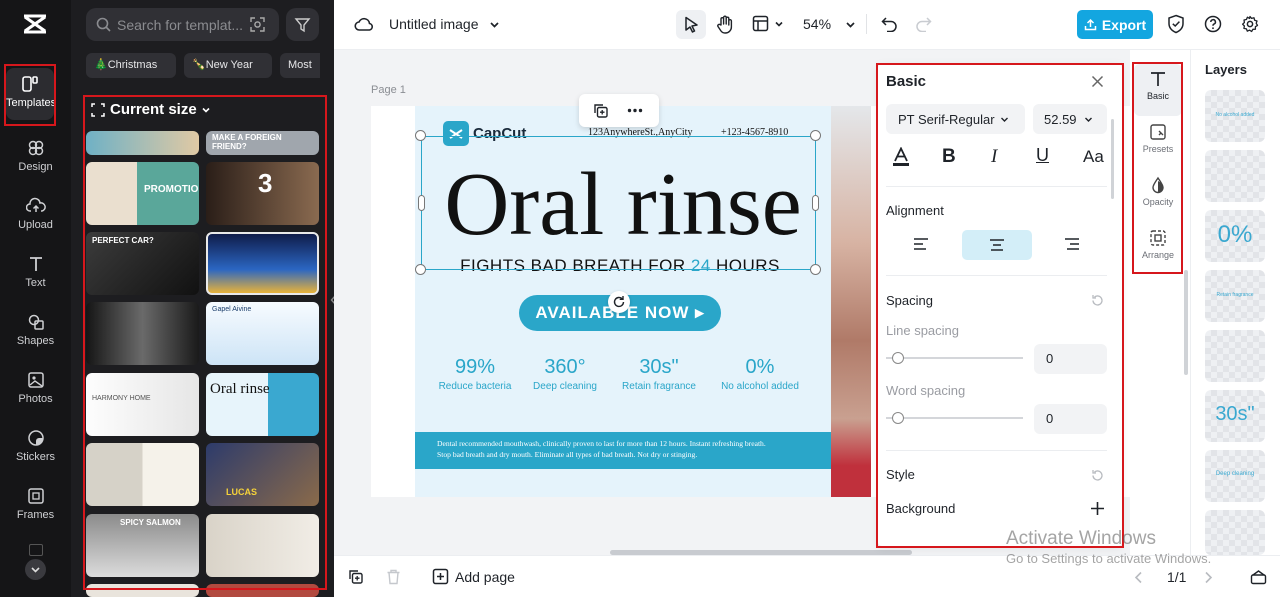 This screenshot has width=1280, height=597. Describe the element at coordinates (601, 111) in the screenshot. I see `duplicate-icon` at that location.